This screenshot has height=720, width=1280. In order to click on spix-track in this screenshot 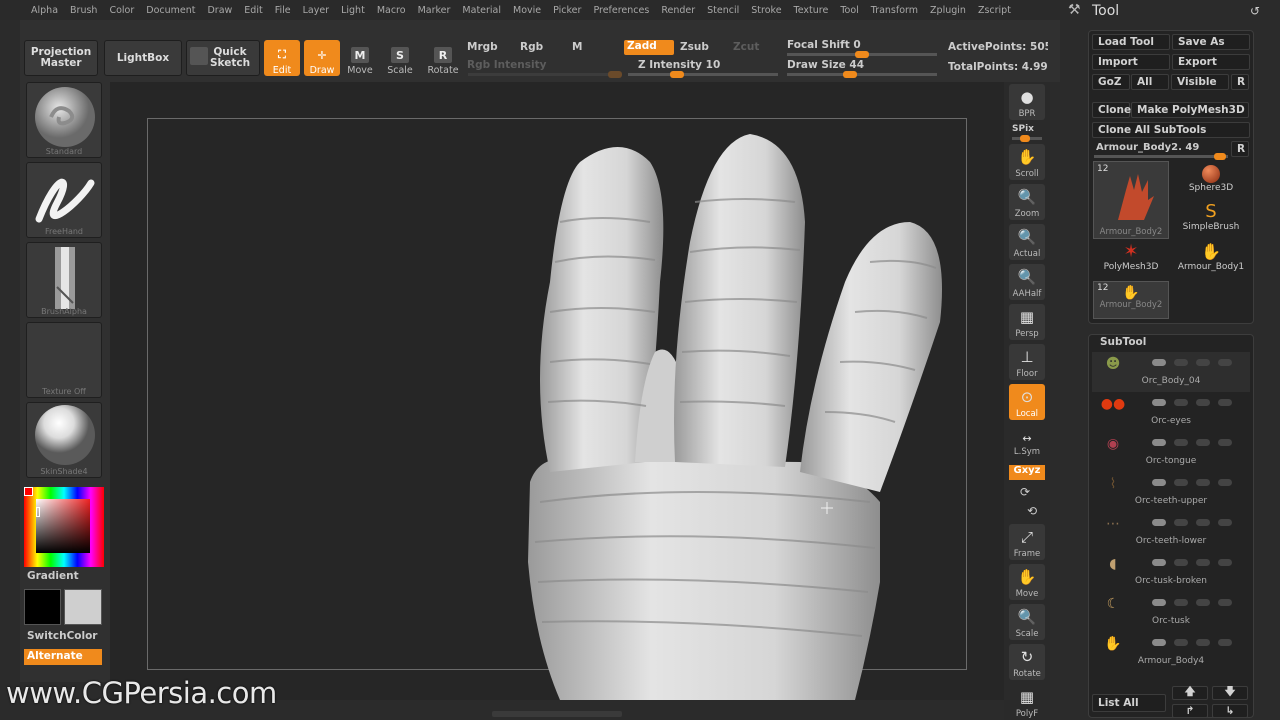, I will do `click(1027, 138)`.